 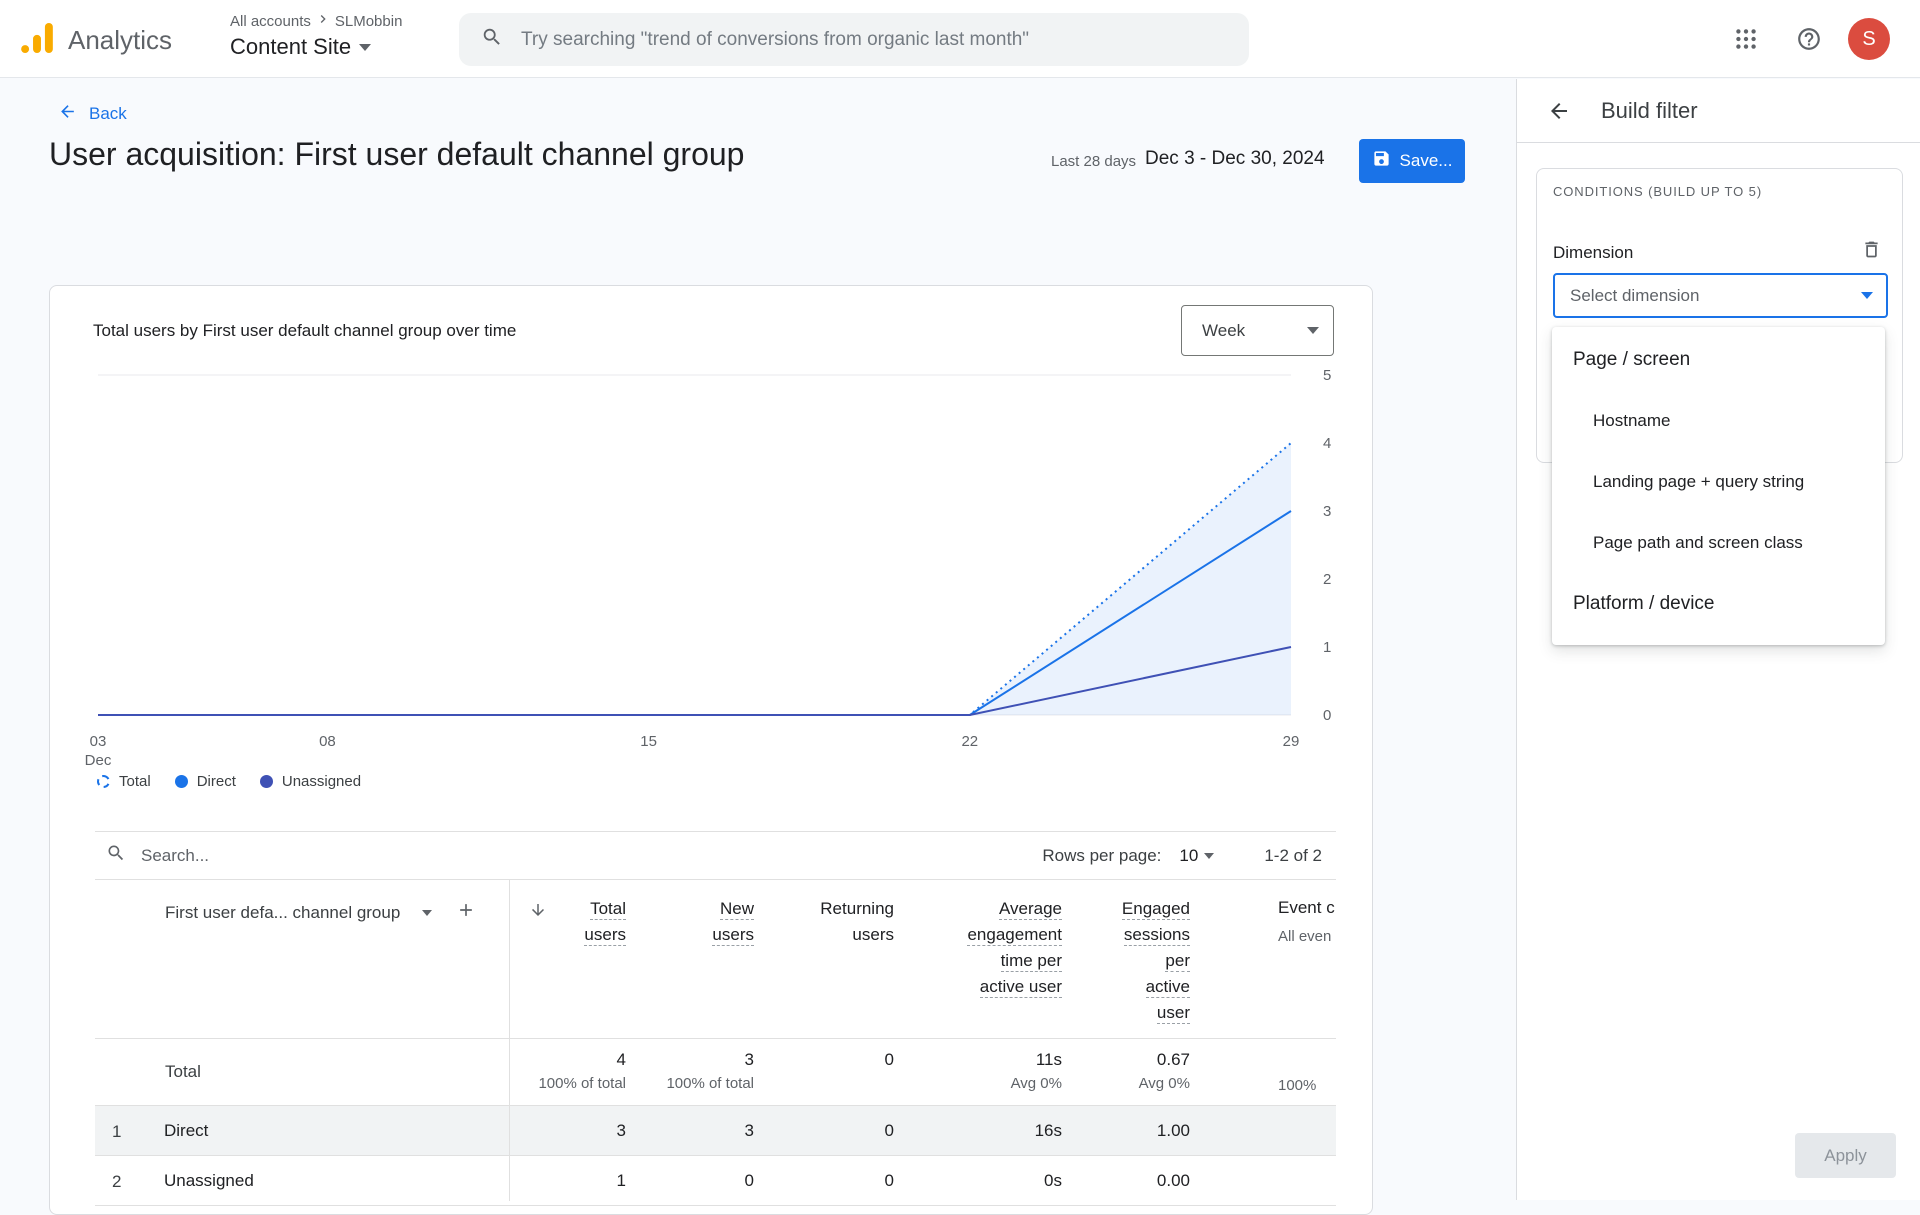 I want to click on chart-x-axis: 03 Dec 08 15 22 29, so click(x=692, y=754).